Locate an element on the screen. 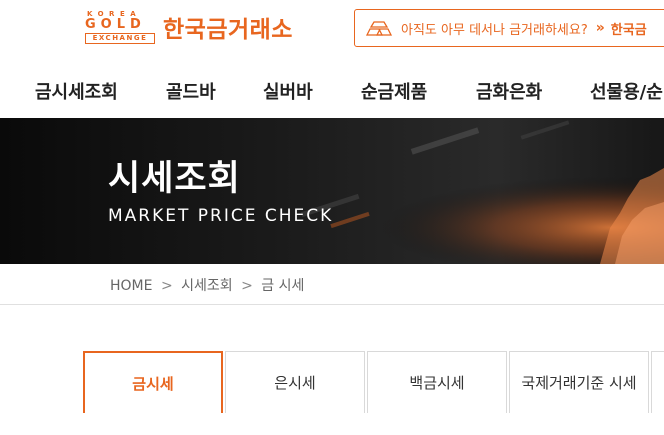  tab-platinum-price: 백금시세 is located at coordinates (437, 382).